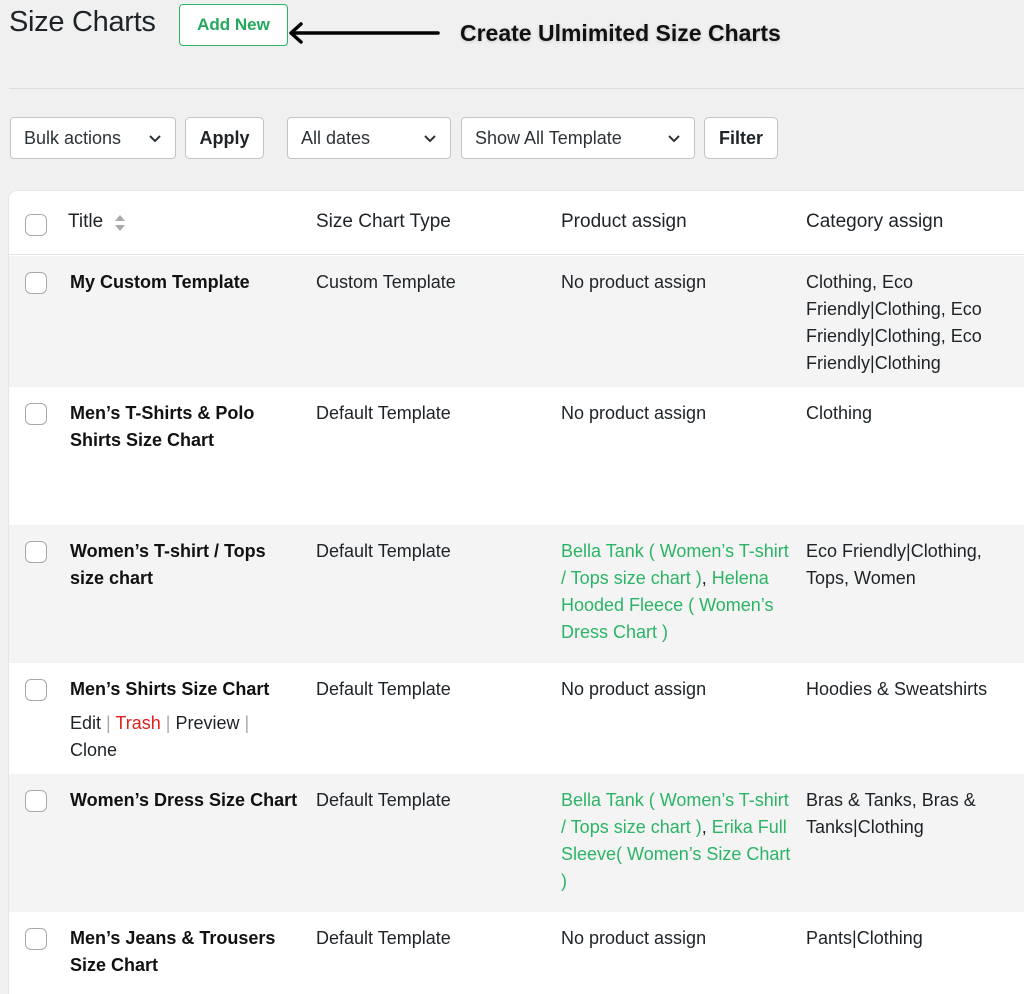 The height and width of the screenshot is (994, 1024). I want to click on row-category: Clothing, so click(839, 413).